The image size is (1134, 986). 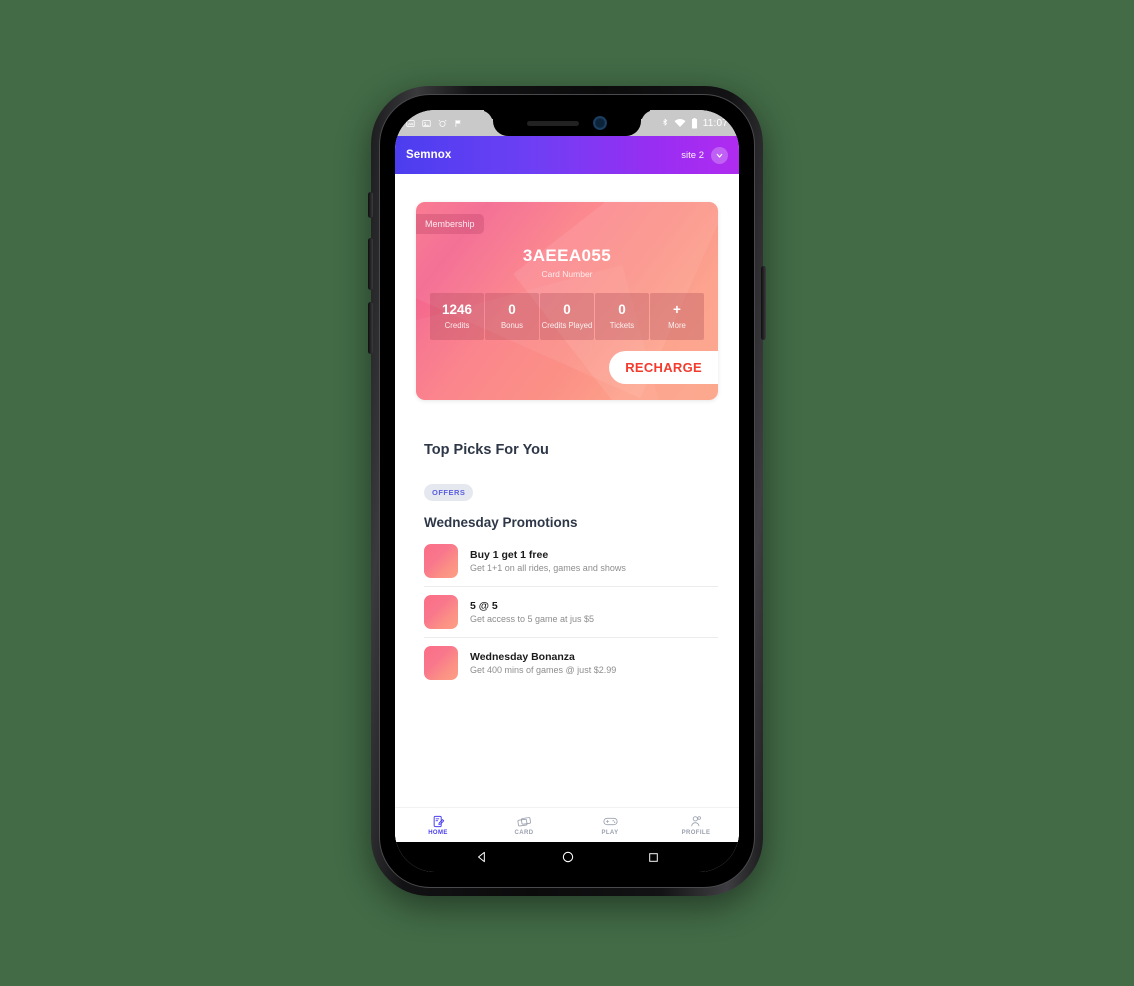 What do you see at coordinates (486, 450) in the screenshot?
I see `top-picks-title: Top Picks For You` at bounding box center [486, 450].